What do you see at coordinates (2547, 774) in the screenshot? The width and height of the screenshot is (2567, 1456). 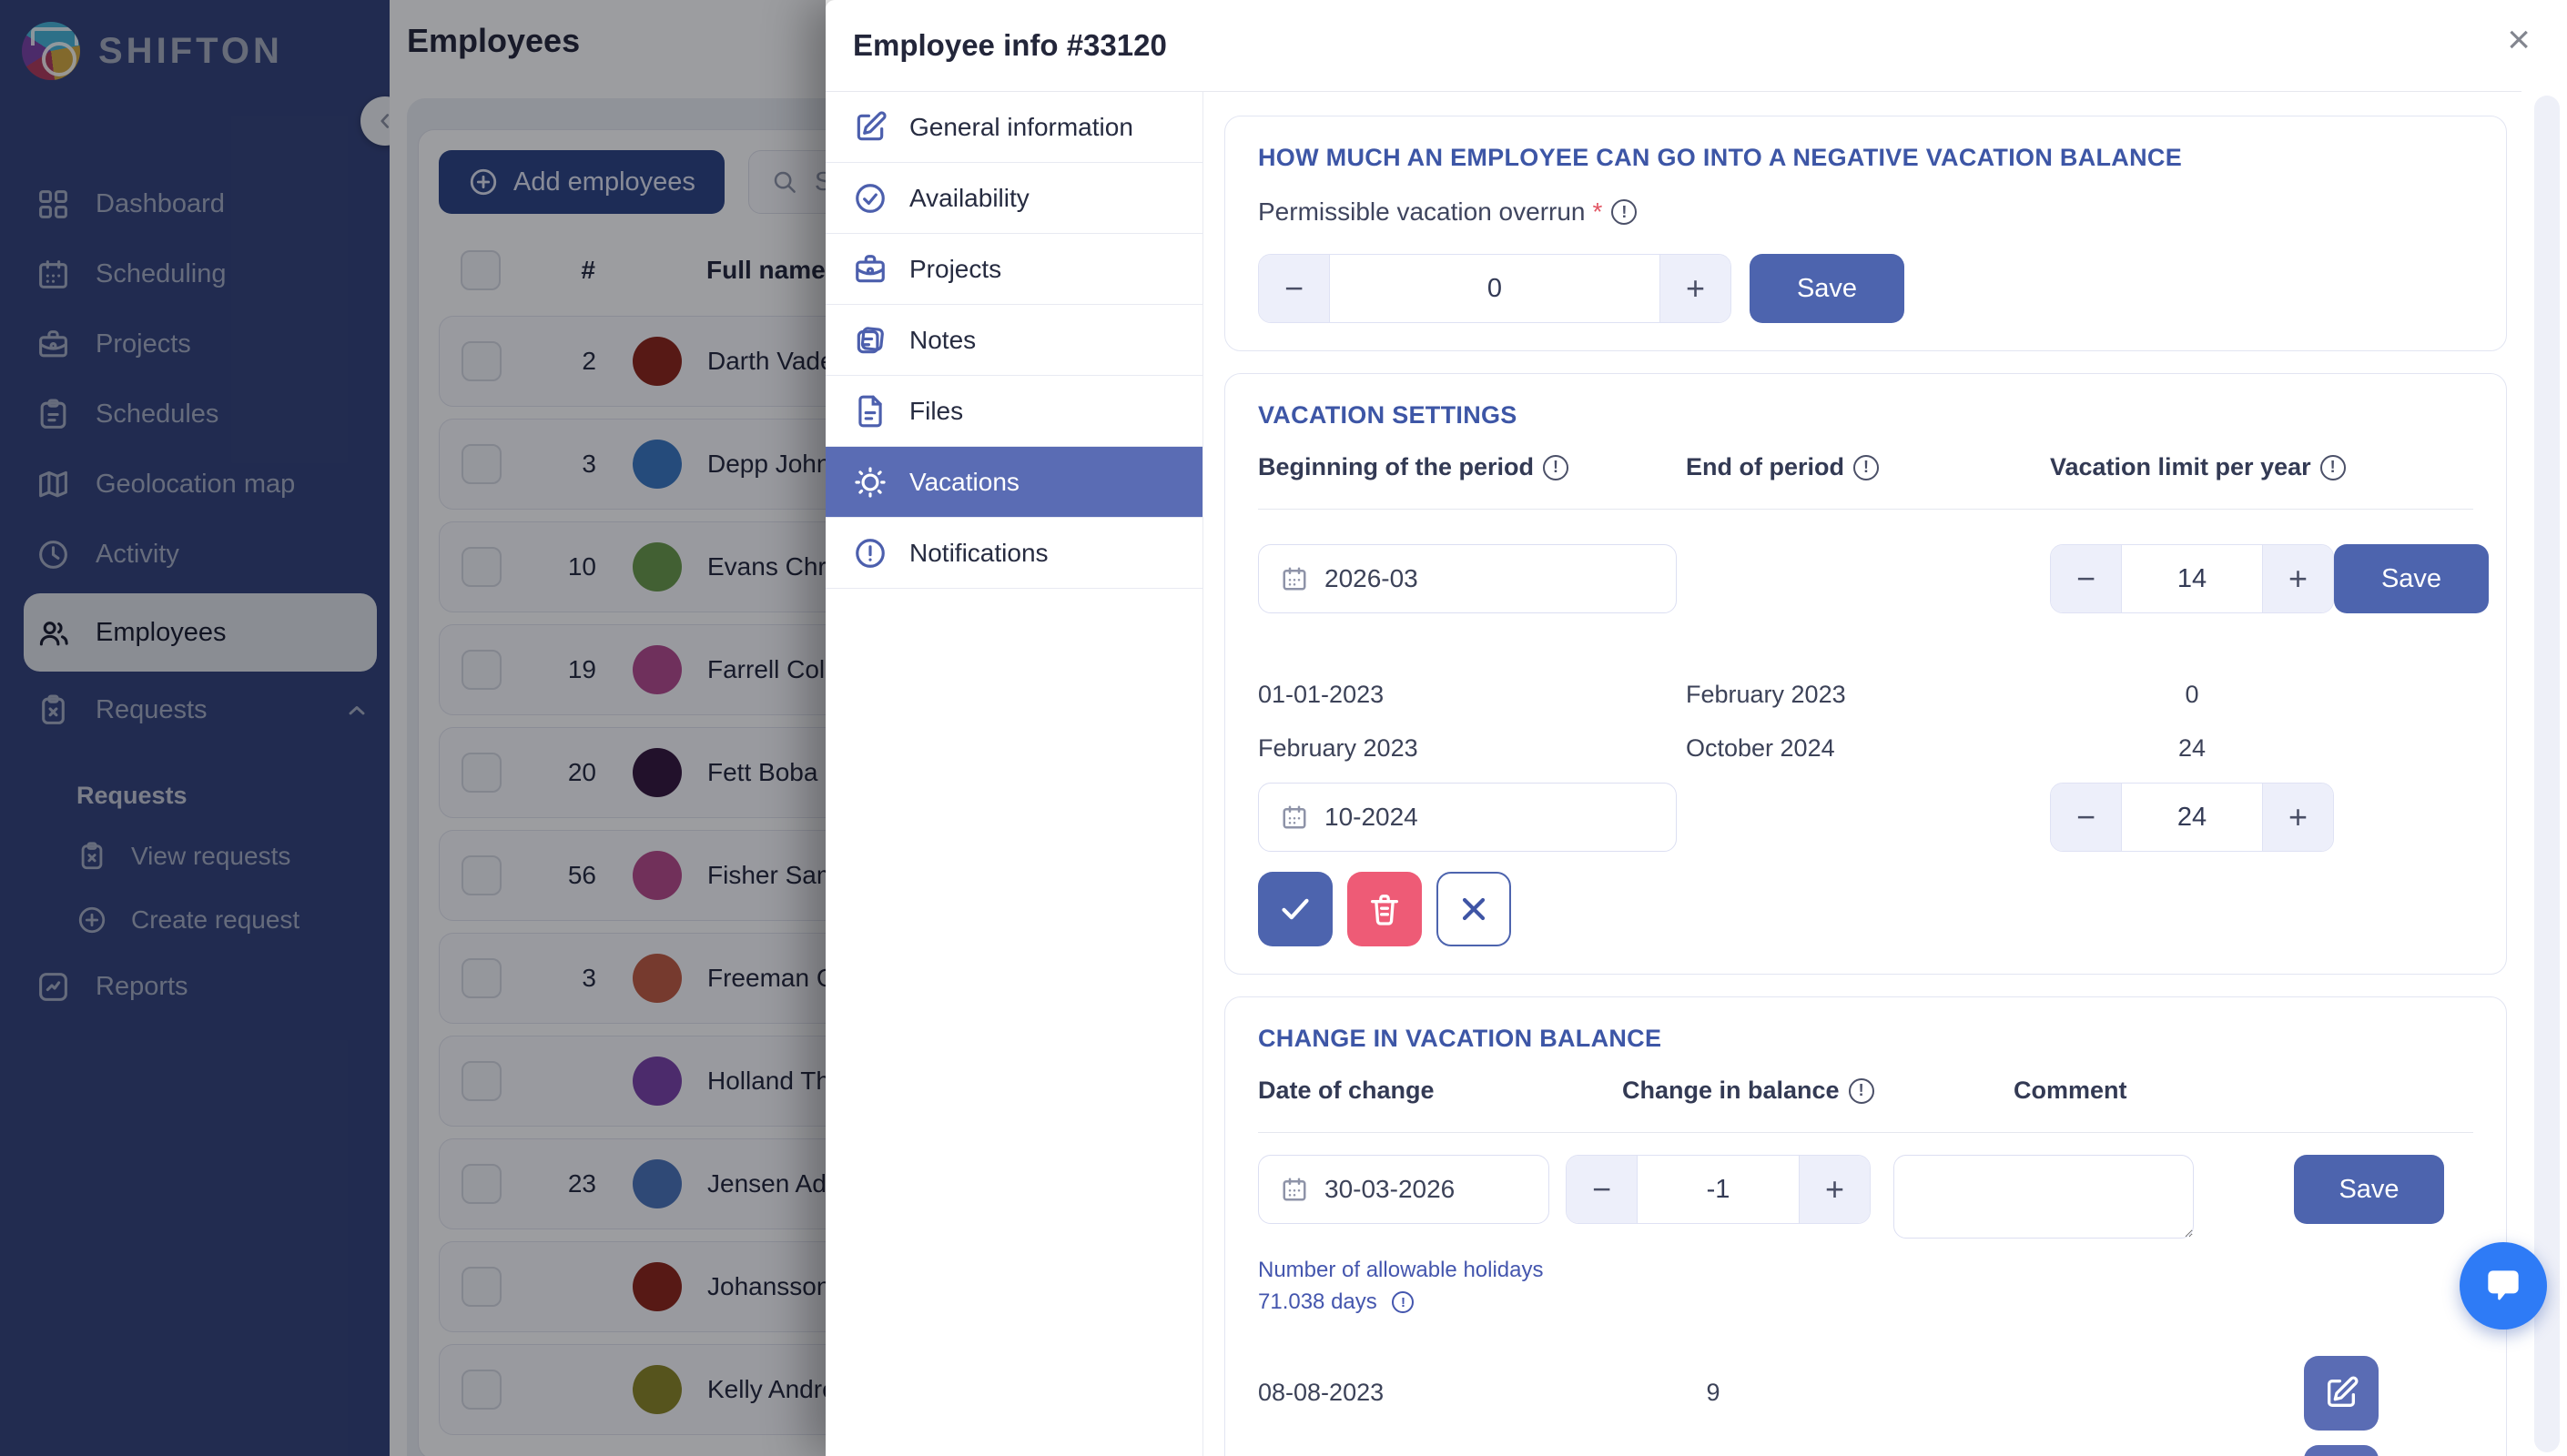 I see `scrollbar` at bounding box center [2547, 774].